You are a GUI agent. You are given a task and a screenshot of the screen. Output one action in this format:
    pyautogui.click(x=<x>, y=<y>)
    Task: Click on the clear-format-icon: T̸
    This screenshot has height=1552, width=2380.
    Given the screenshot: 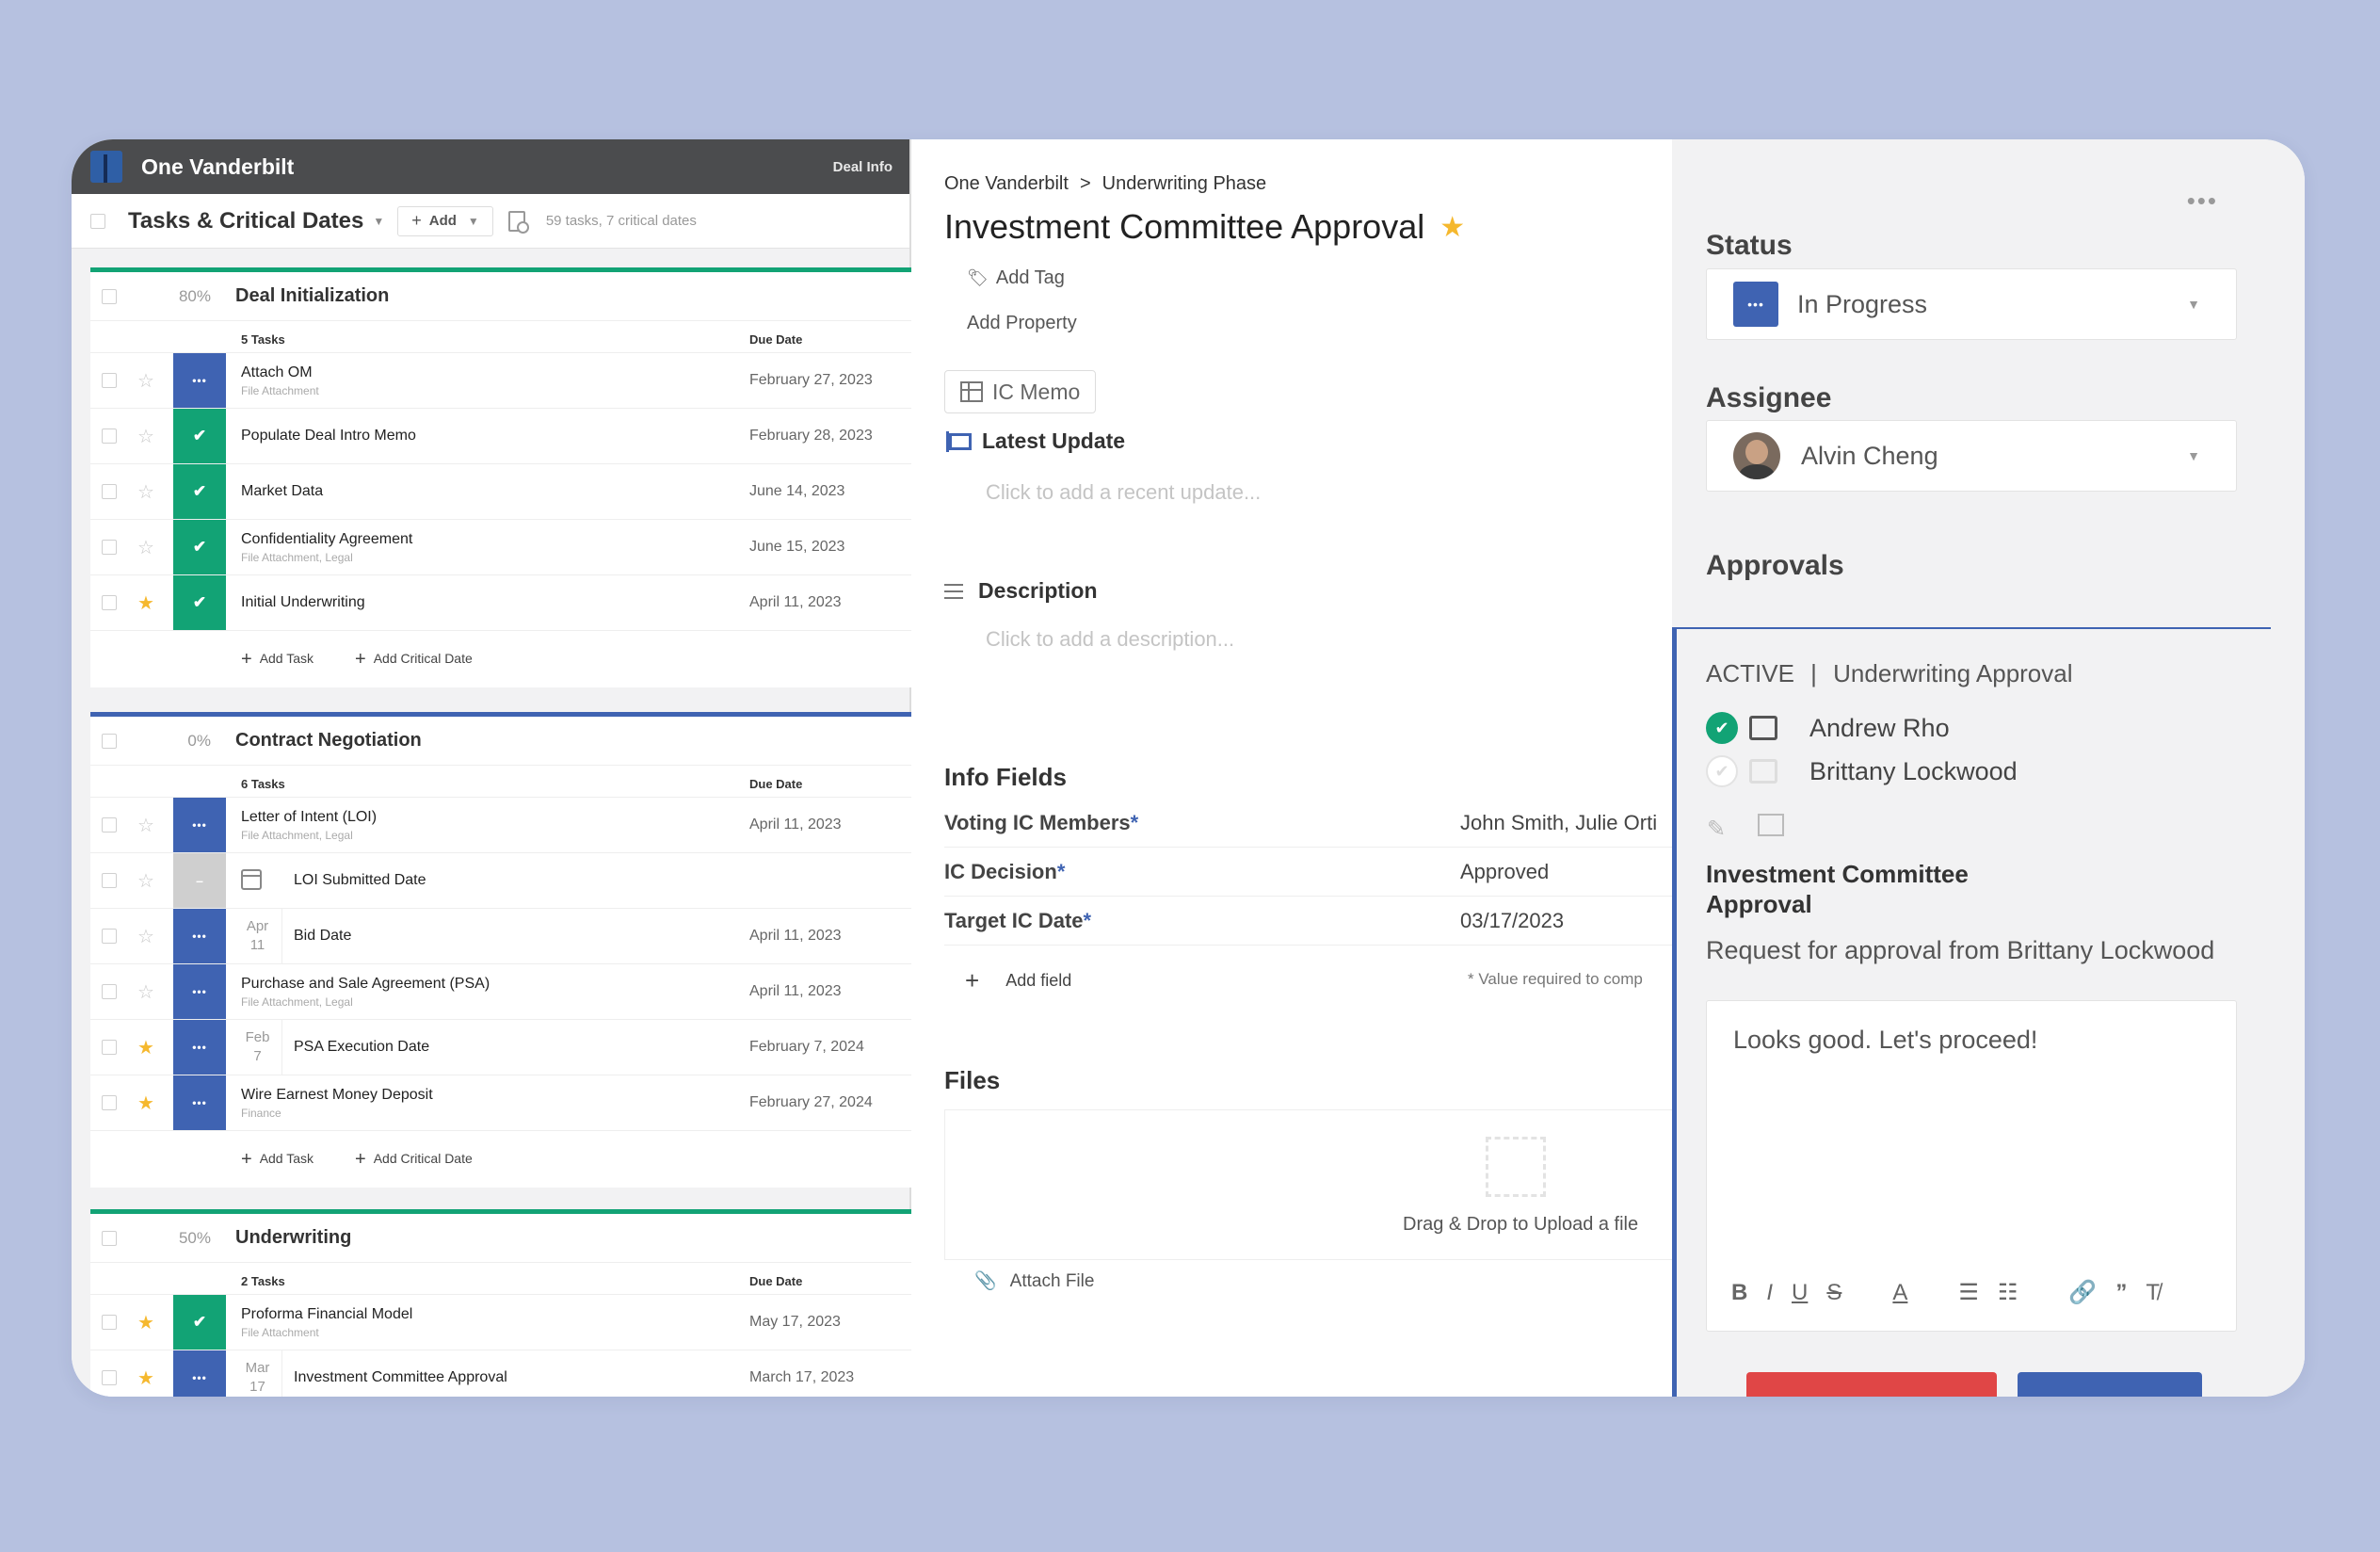 What is the action you would take?
    pyautogui.click(x=2153, y=1293)
    